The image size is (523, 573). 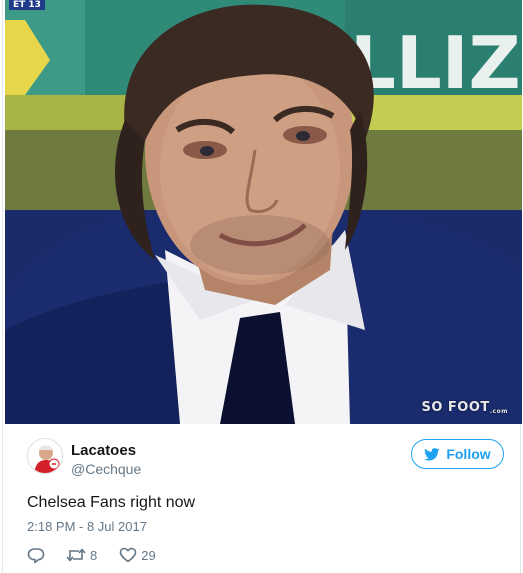 I want to click on watermark-text: SO FOOT, so click(x=455, y=407).